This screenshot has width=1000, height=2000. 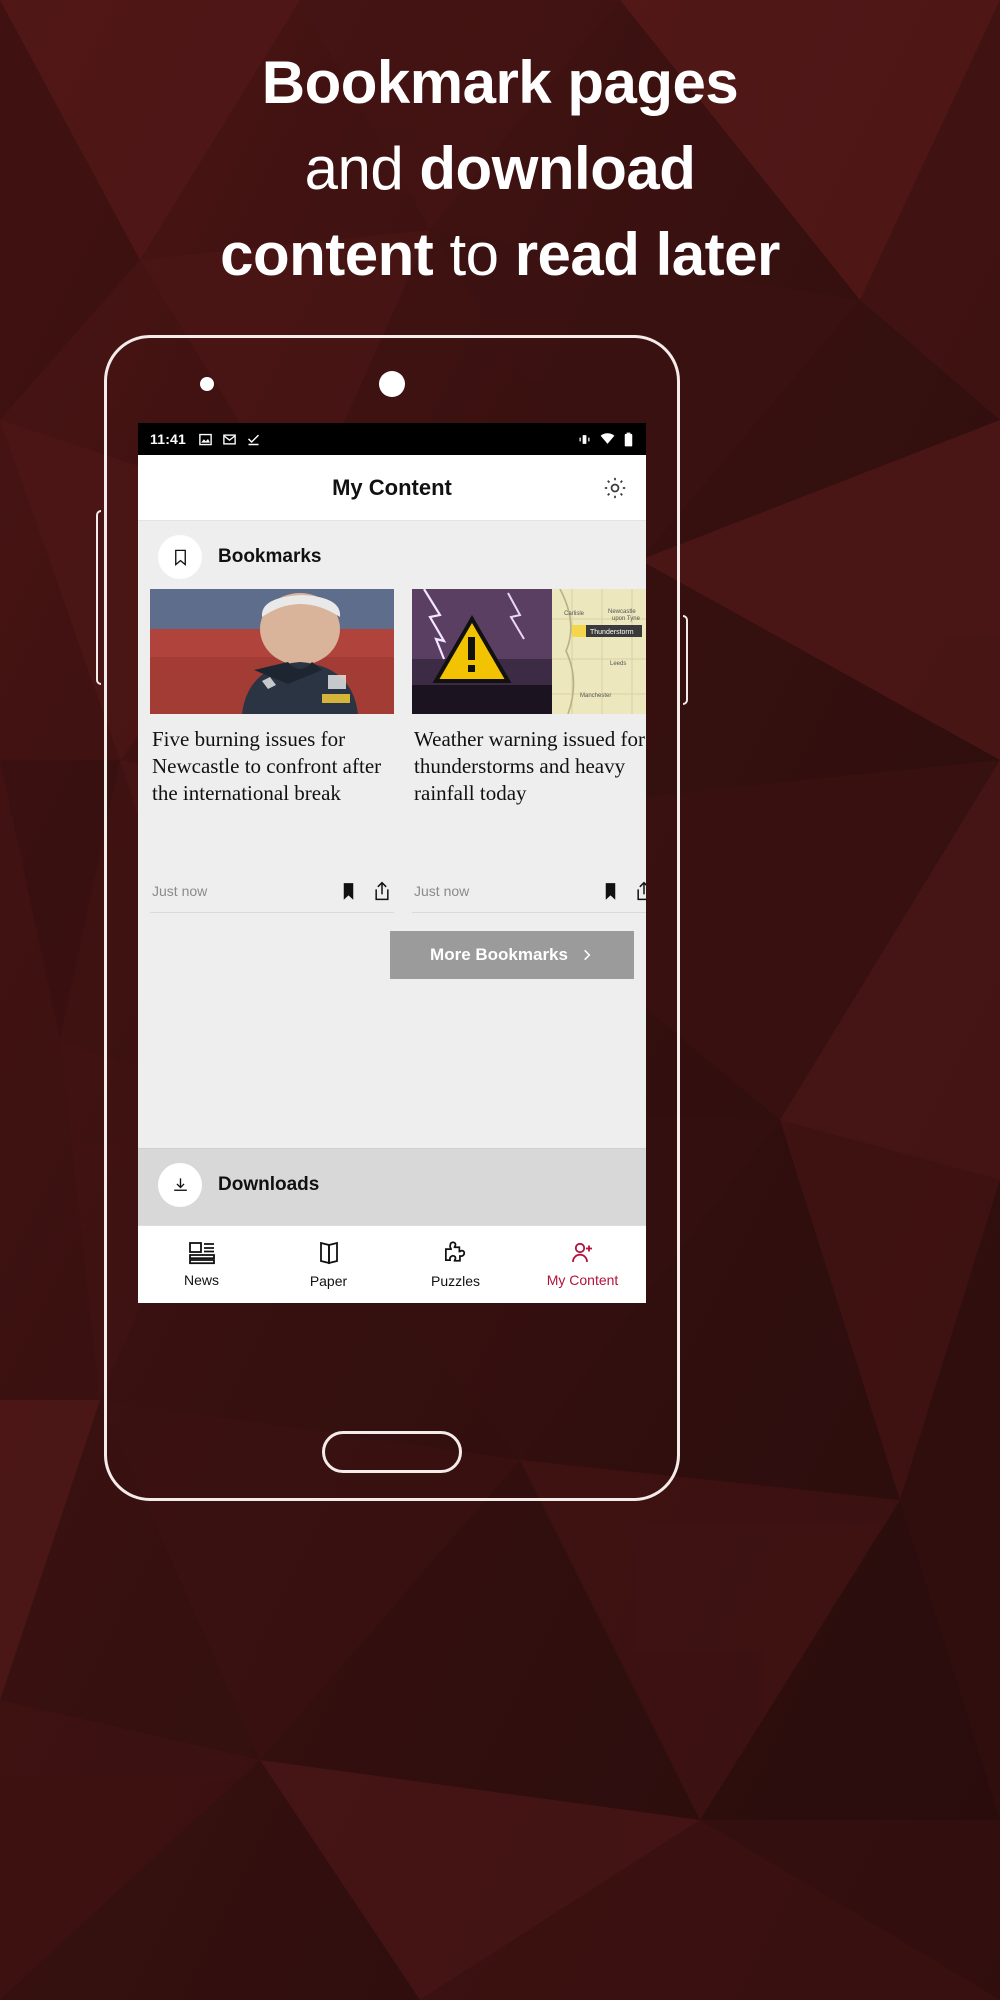 I want to click on more-bookmarks-label: More Bookmarks, so click(x=499, y=954).